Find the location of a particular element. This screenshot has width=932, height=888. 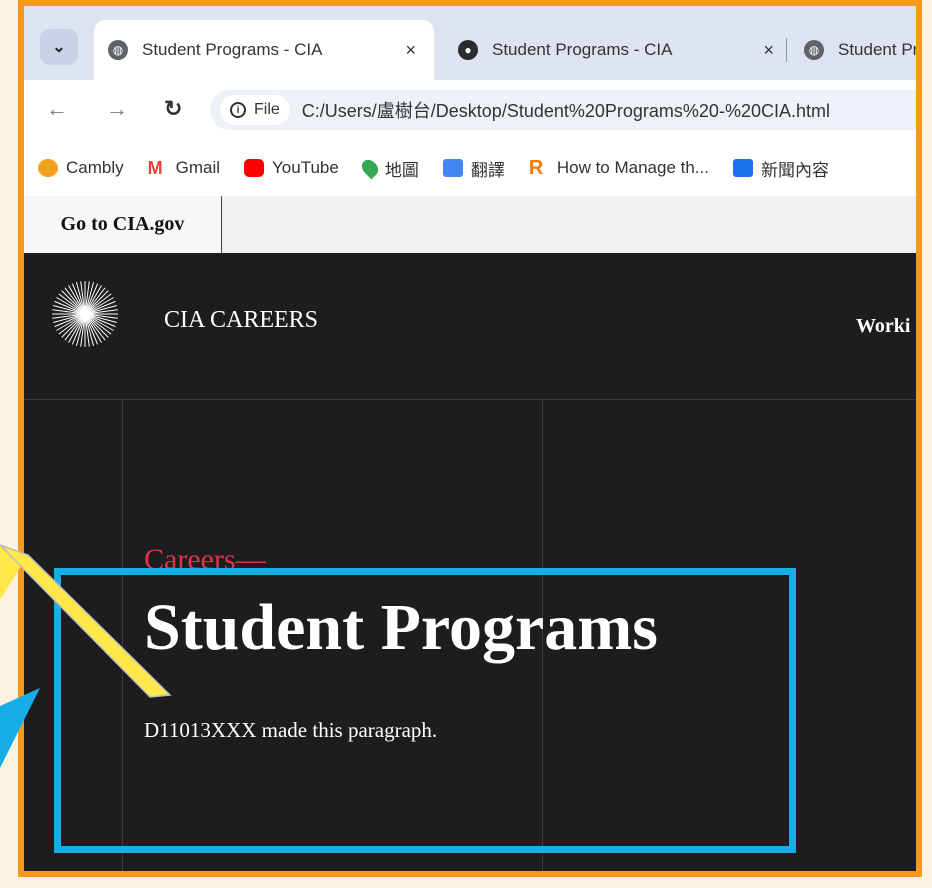

bookmark-maps: 地圖 is located at coordinates (388, 168).